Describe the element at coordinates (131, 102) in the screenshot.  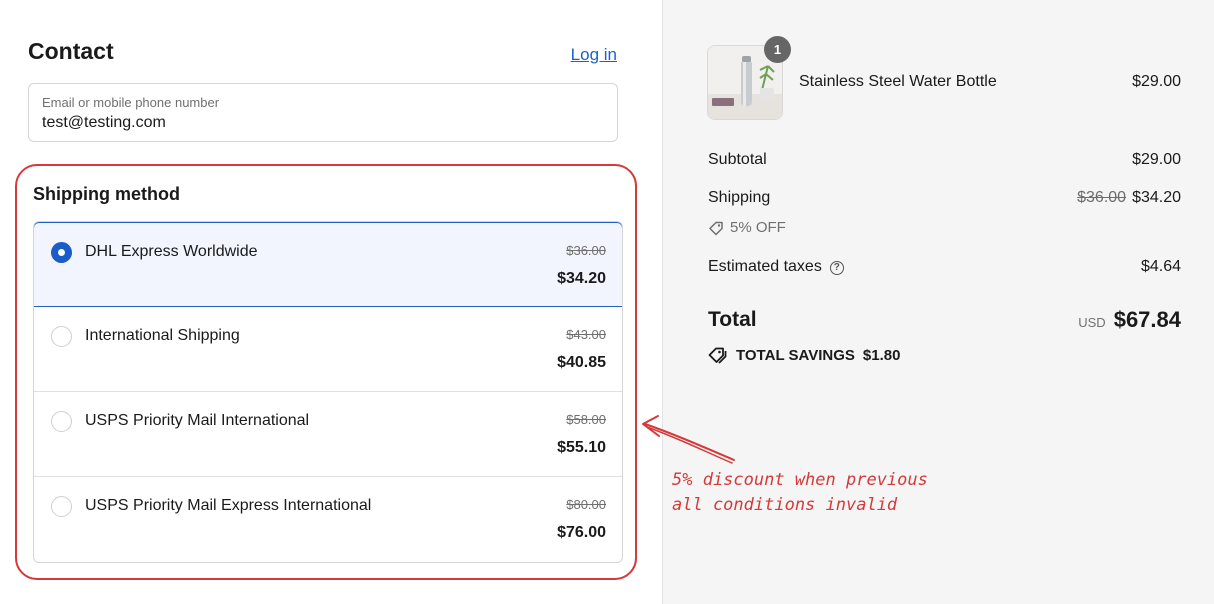
I see `email-field-label: Email or mobile phone number` at that location.